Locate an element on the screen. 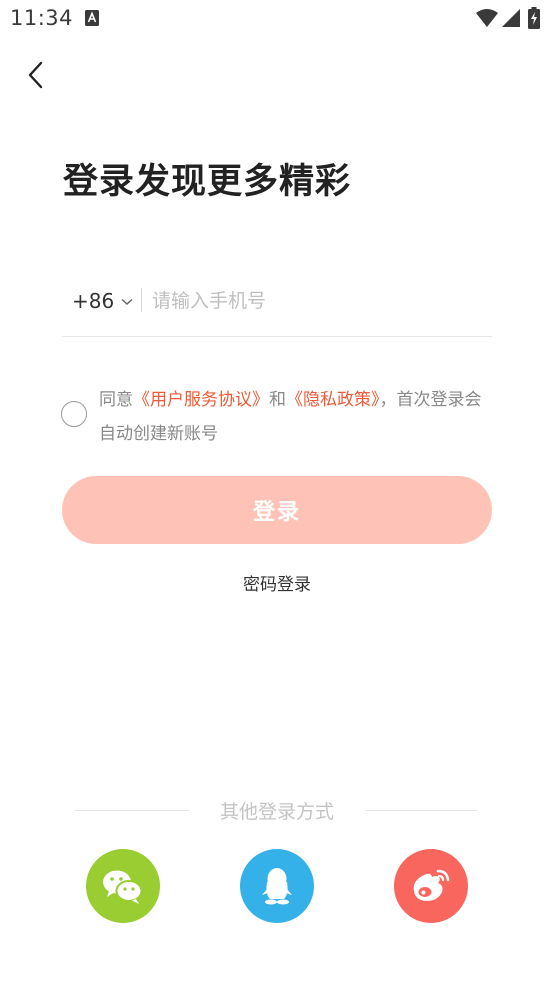 This screenshot has height=985, width=554. phone-input-row: +86 is located at coordinates (277, 306).